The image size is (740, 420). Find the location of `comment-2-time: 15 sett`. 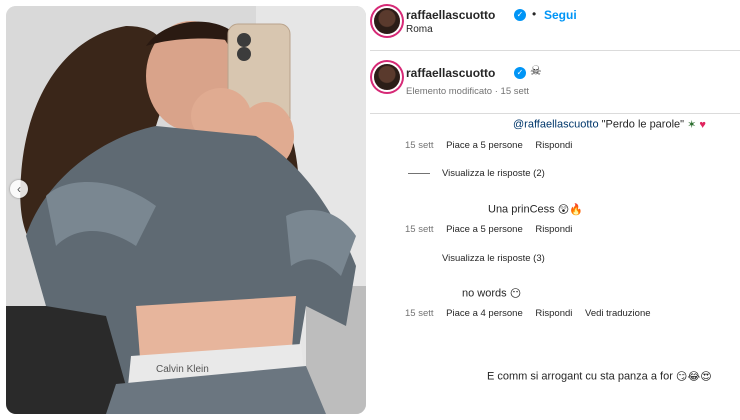

comment-2-time: 15 sett is located at coordinates (419, 229).